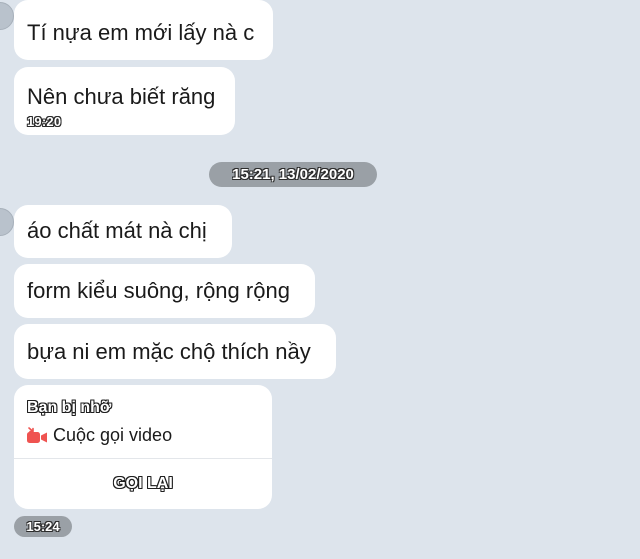 This screenshot has width=640, height=559. I want to click on message-bubble: bựa ni em mặc chộ thích nầy, so click(175, 351).